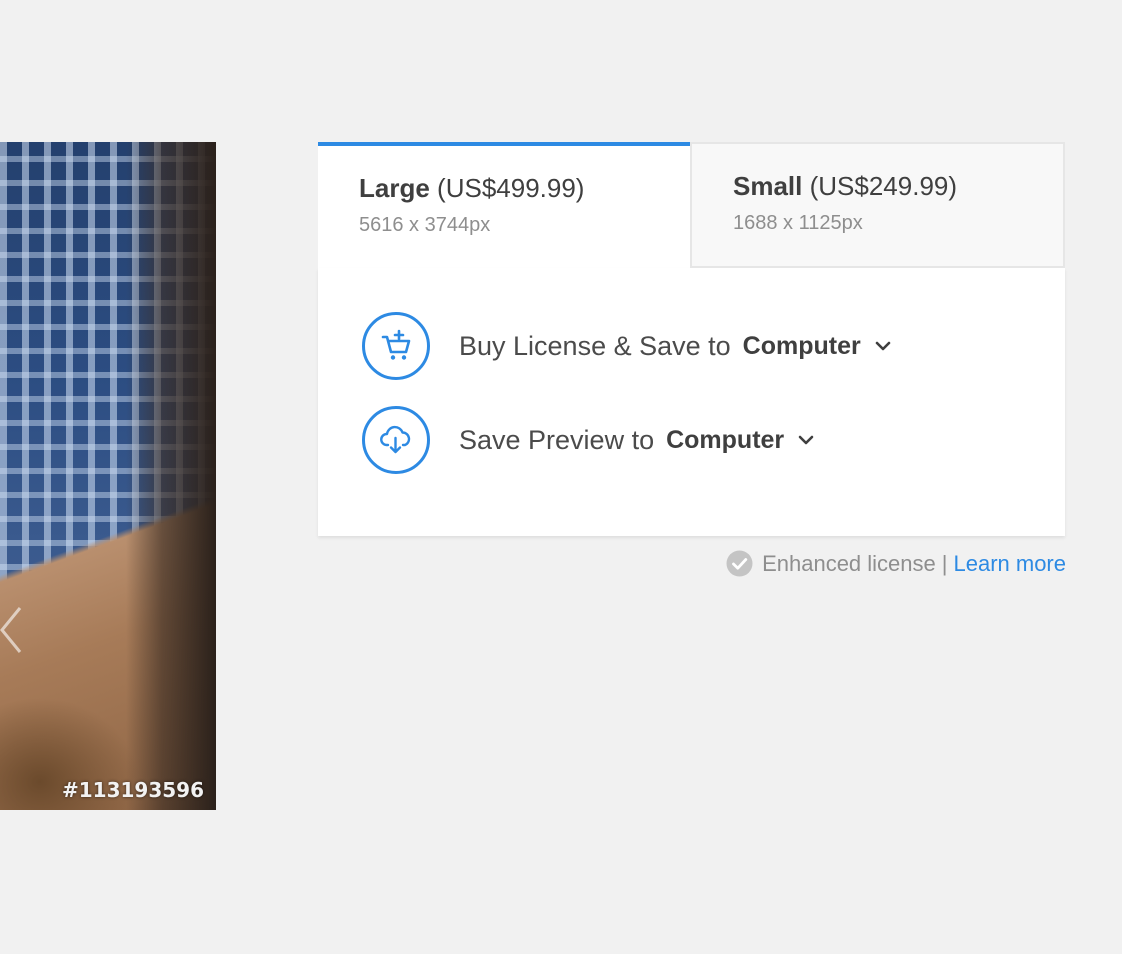 This screenshot has height=954, width=1122. Describe the element at coordinates (511, 188) in the screenshot. I see `tab-large-price: (US$499.99)` at that location.